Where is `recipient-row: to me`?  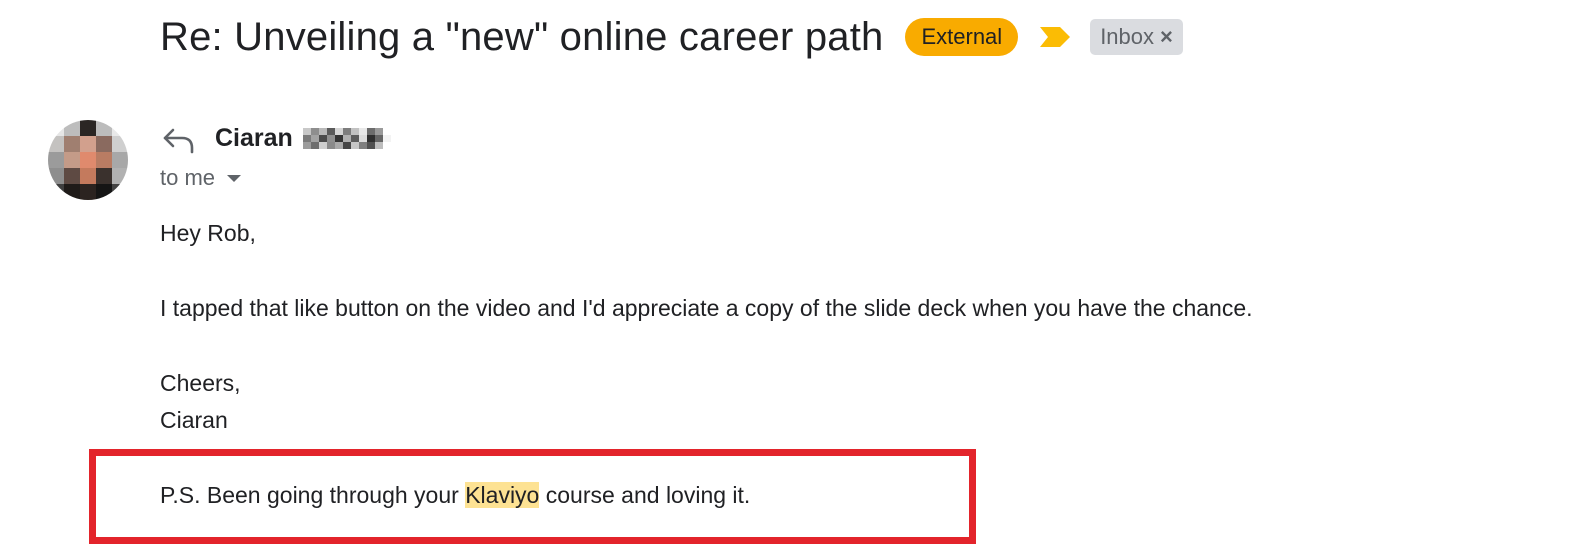
recipient-row: to me is located at coordinates (201, 178).